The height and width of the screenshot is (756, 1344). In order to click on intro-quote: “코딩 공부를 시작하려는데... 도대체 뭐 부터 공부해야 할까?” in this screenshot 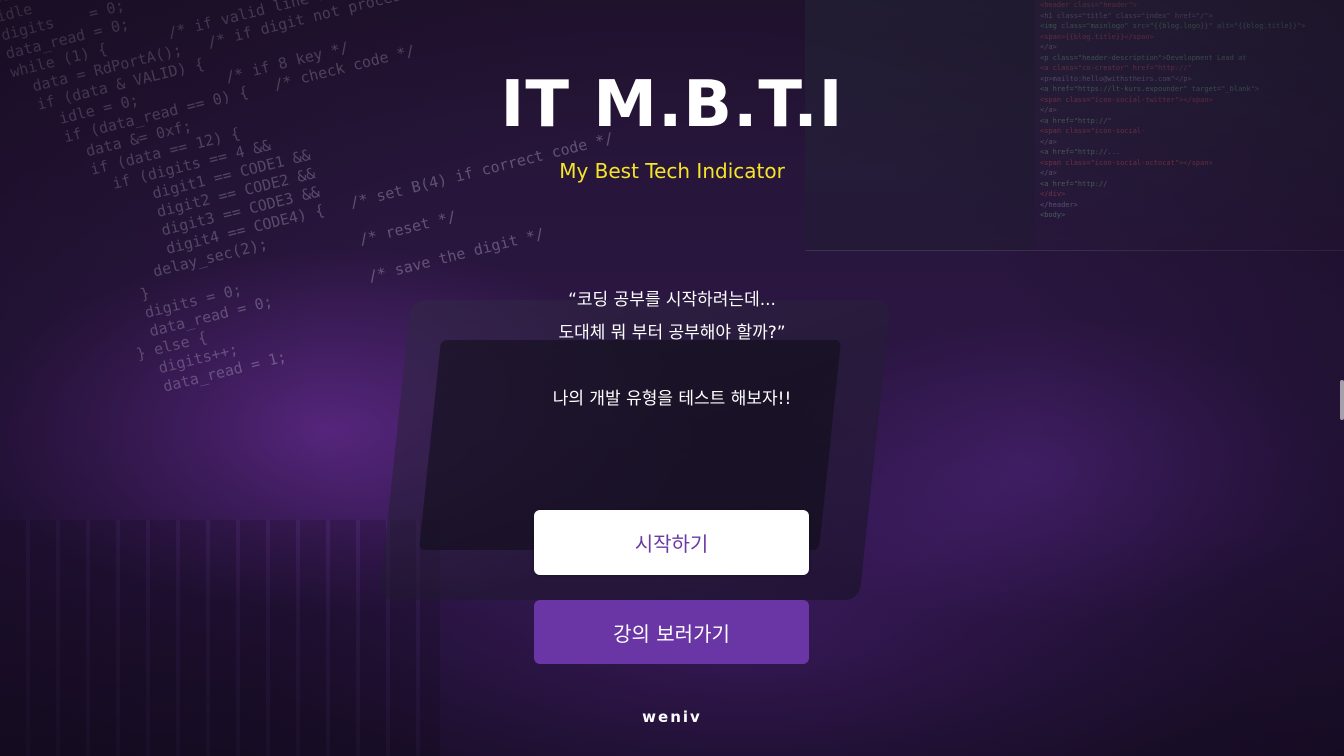, I will do `click(672, 317)`.